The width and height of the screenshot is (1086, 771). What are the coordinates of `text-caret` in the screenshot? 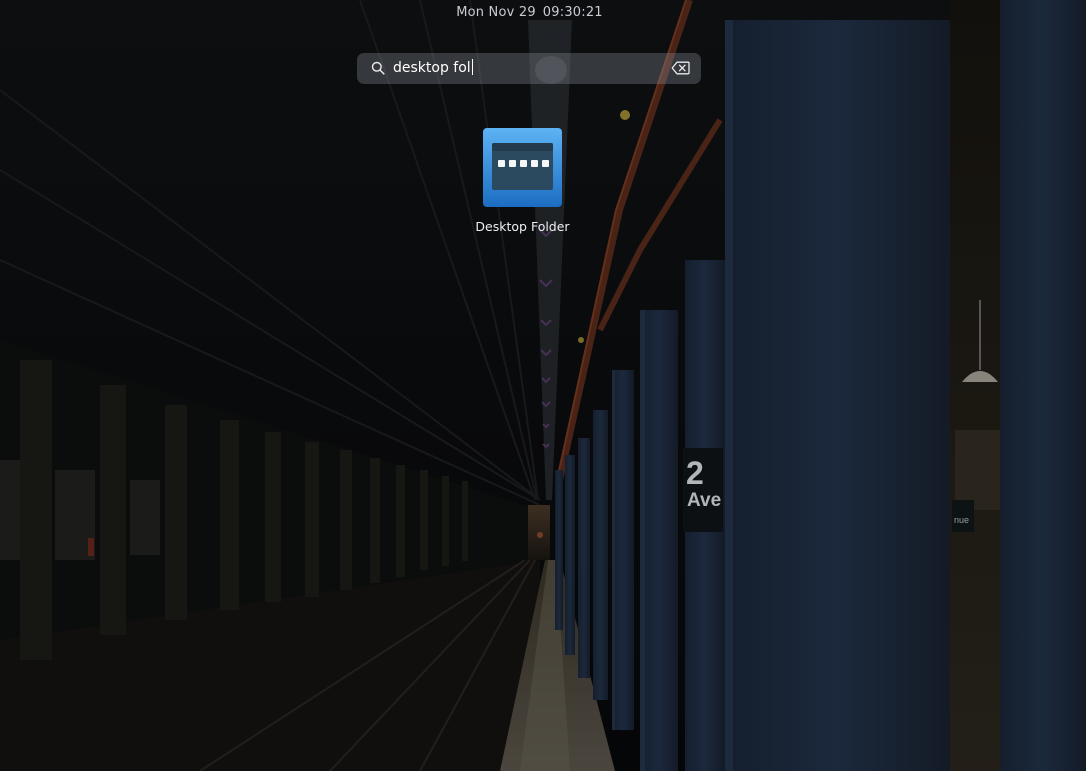 It's located at (472, 67).